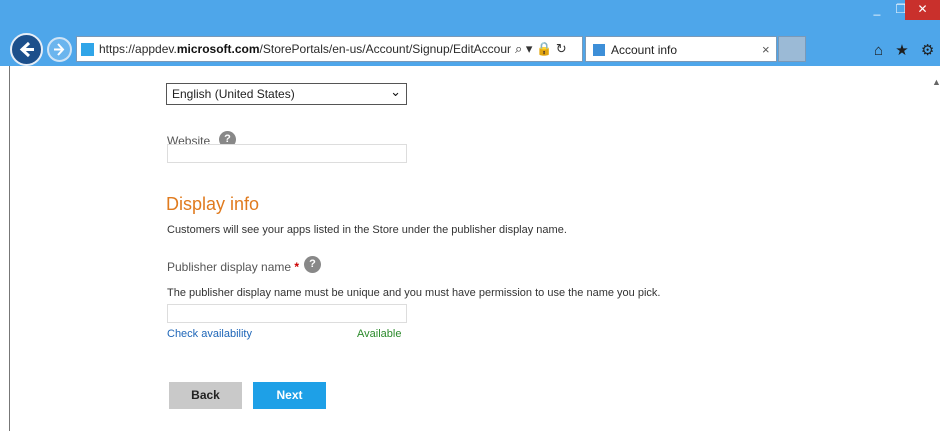 The width and height of the screenshot is (940, 431). Describe the element at coordinates (470, 10) in the screenshot. I see `title-bar: _ ❐ ✕` at that location.